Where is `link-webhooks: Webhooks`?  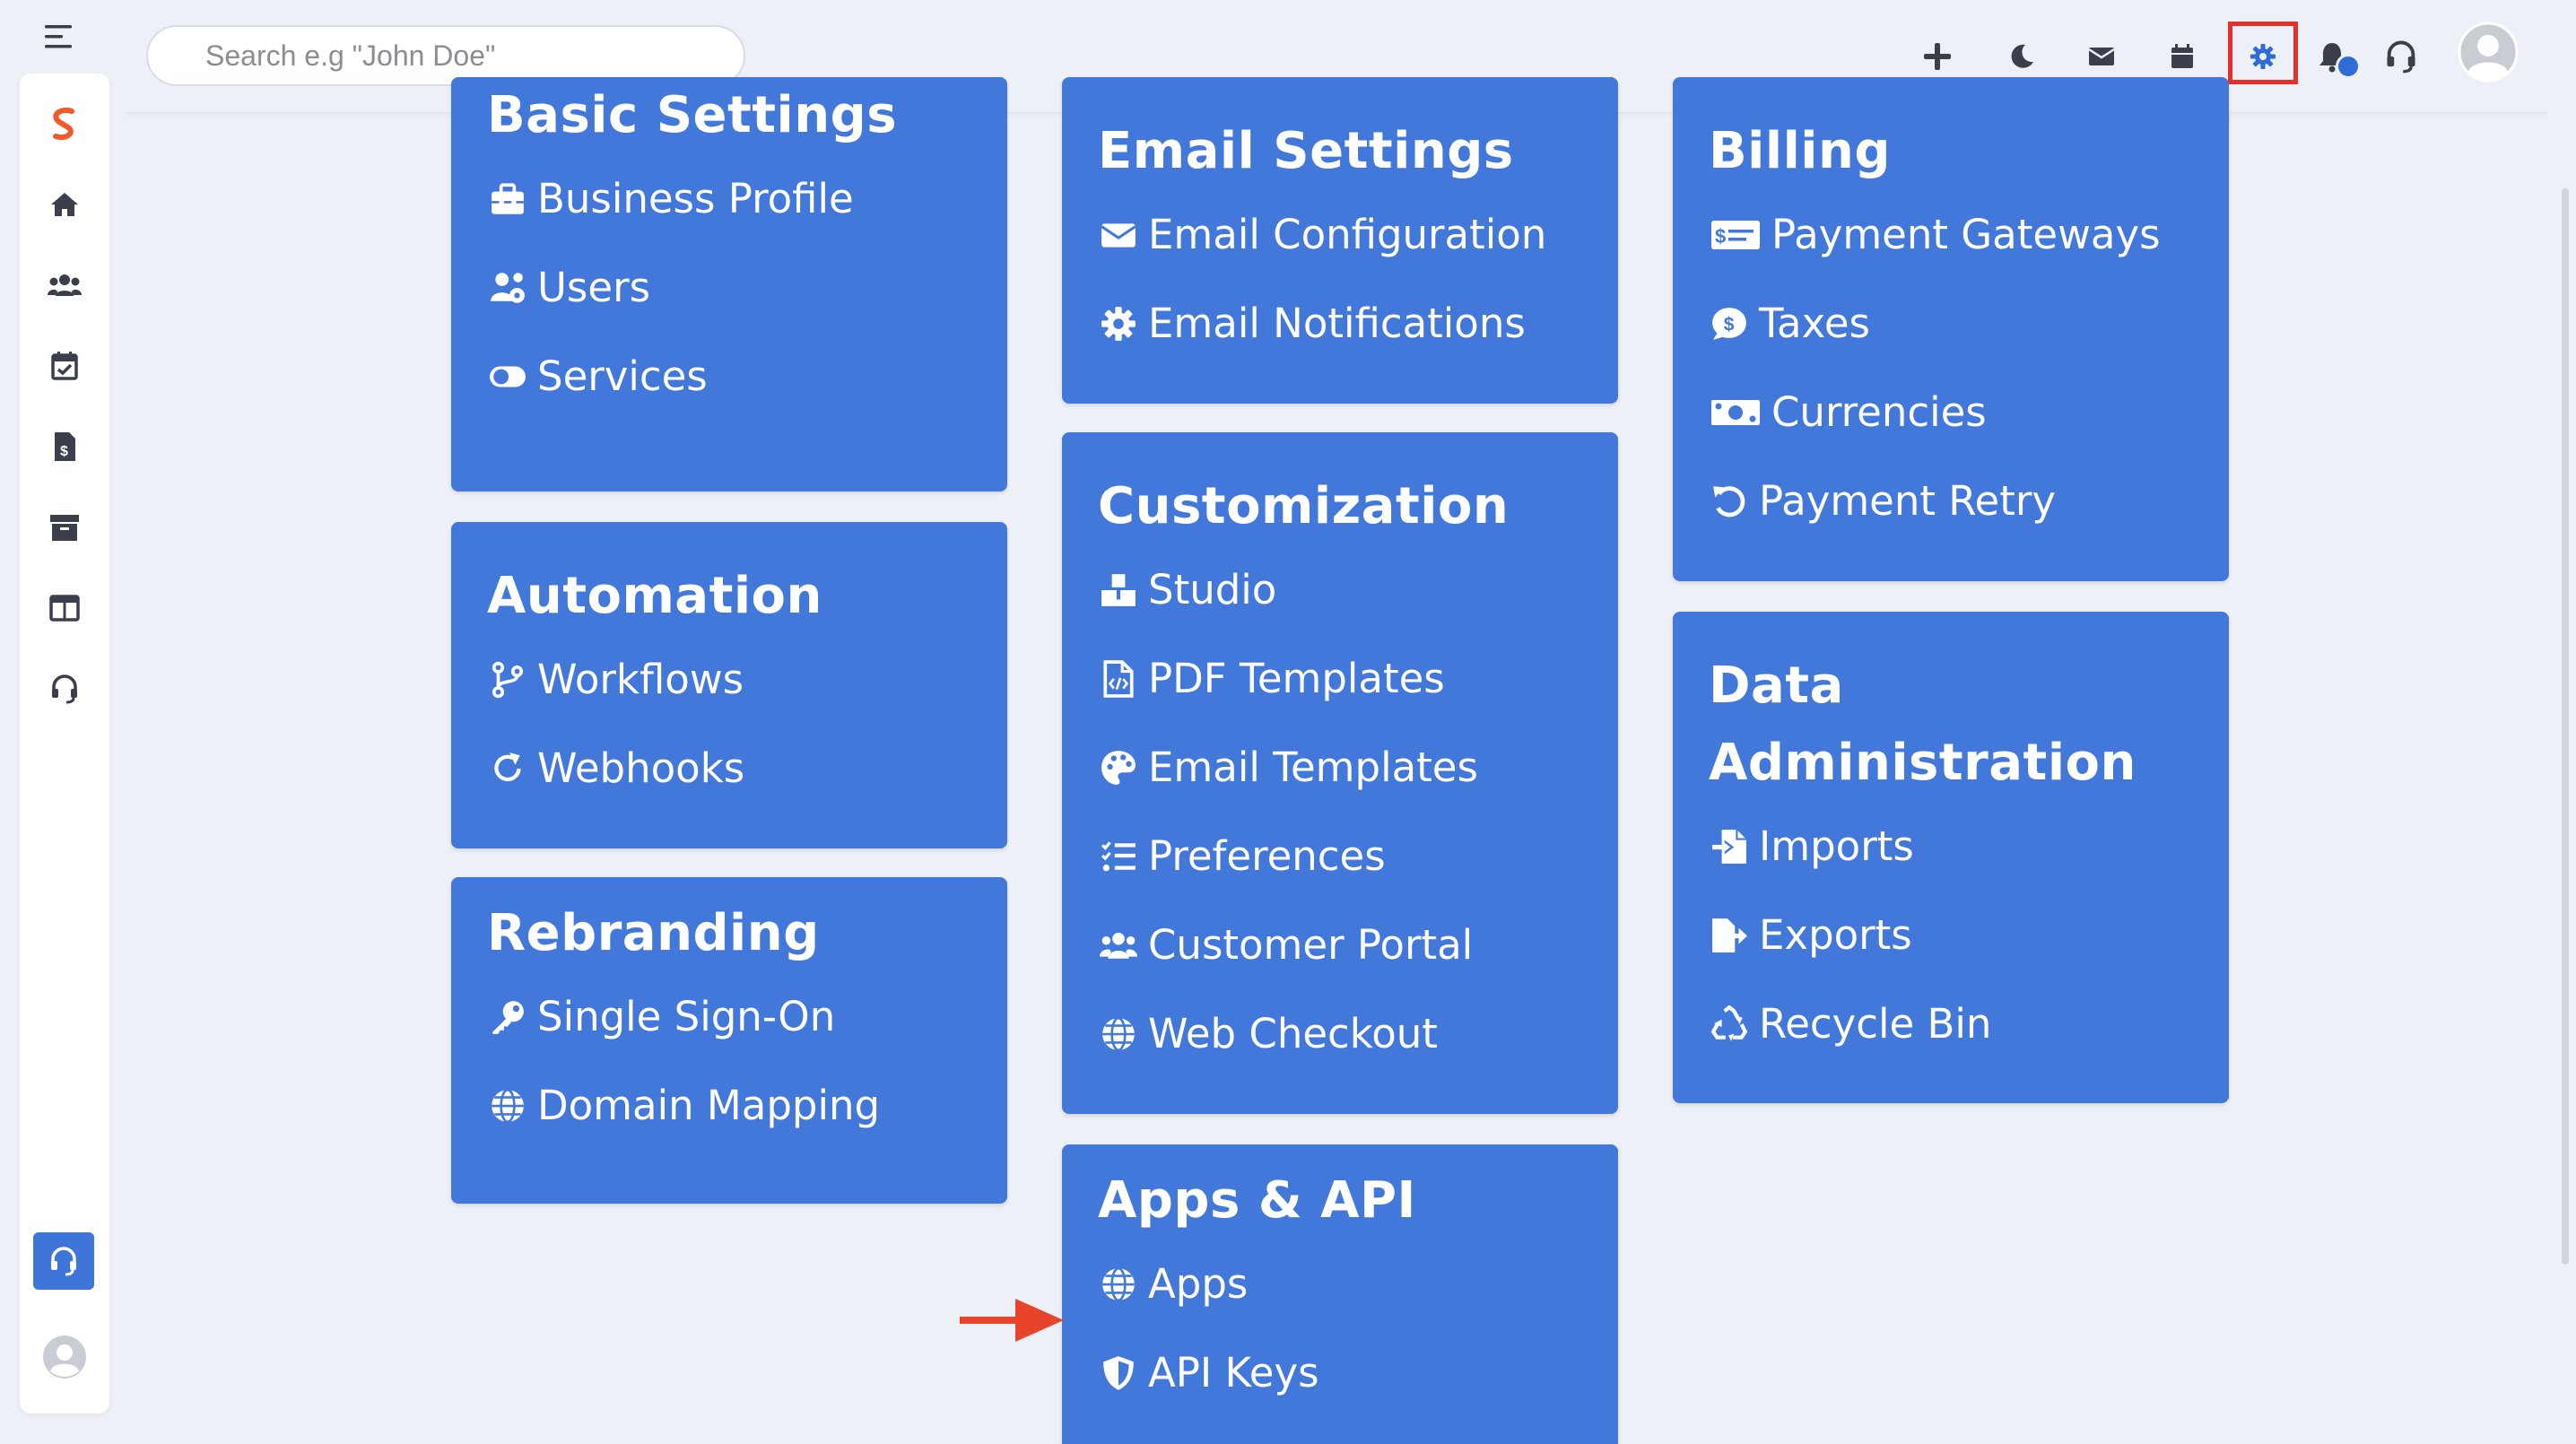 link-webhooks: Webhooks is located at coordinates (729, 768).